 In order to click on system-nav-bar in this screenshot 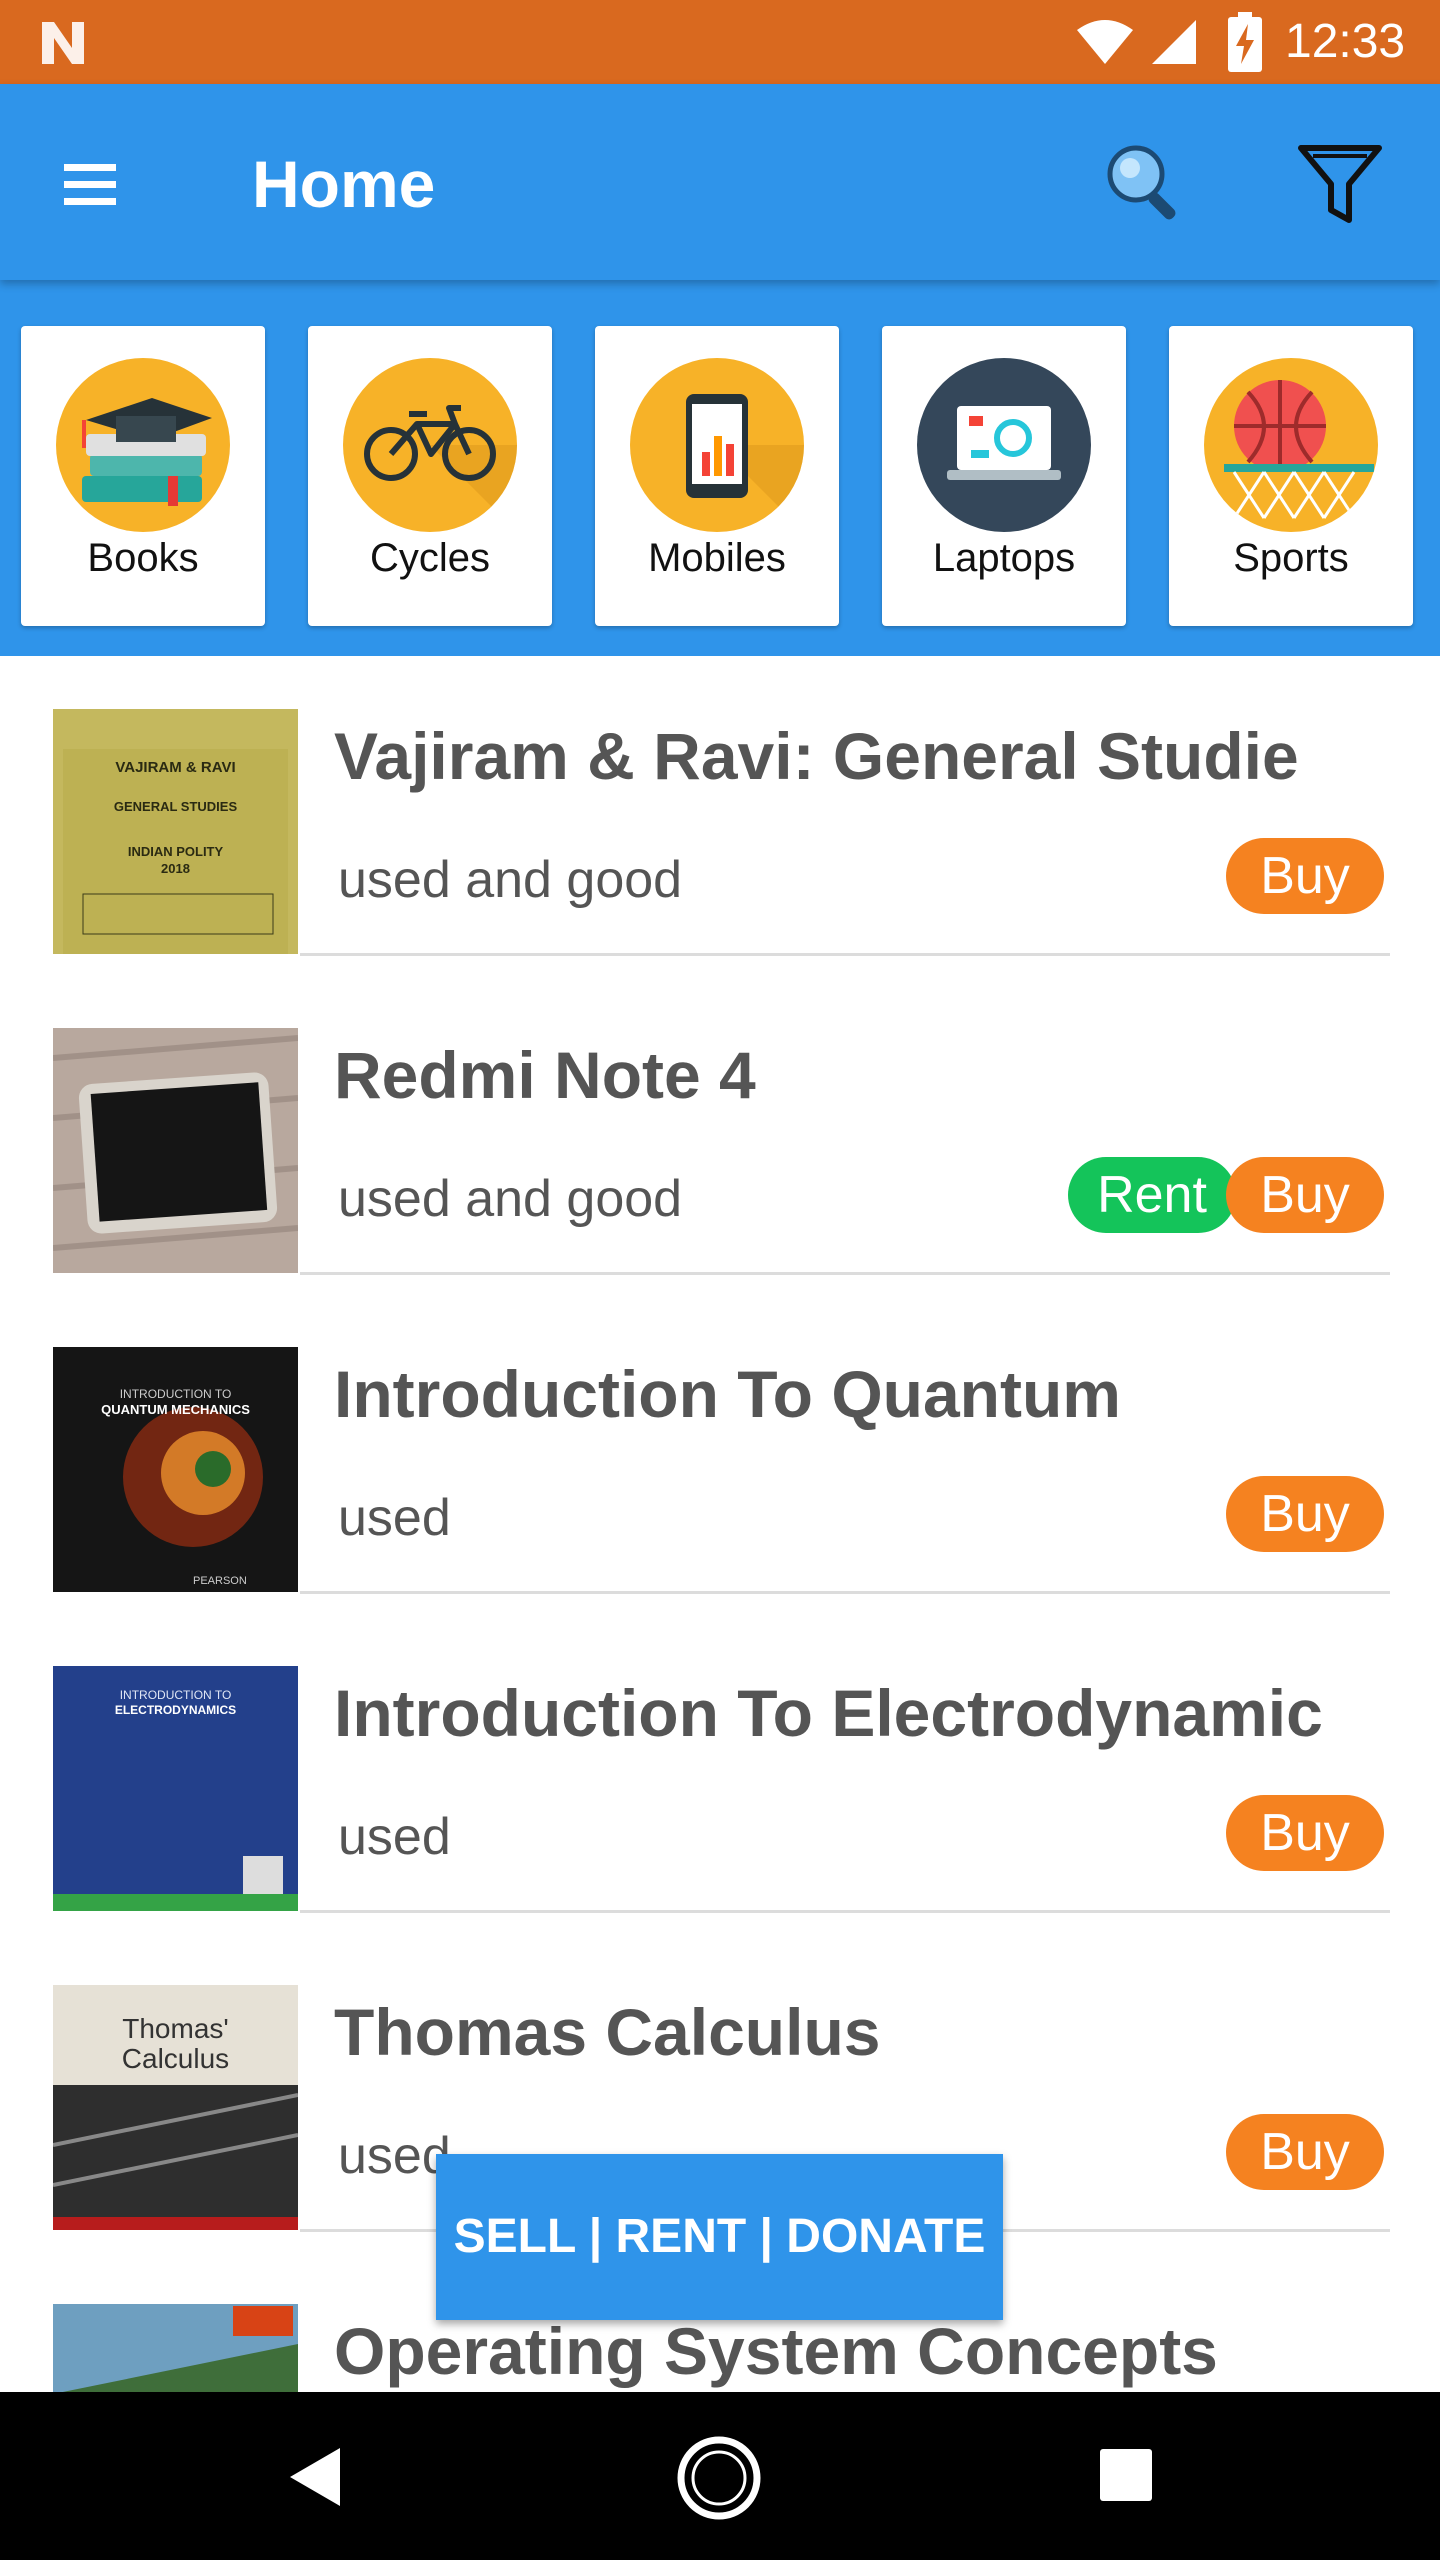, I will do `click(720, 2476)`.